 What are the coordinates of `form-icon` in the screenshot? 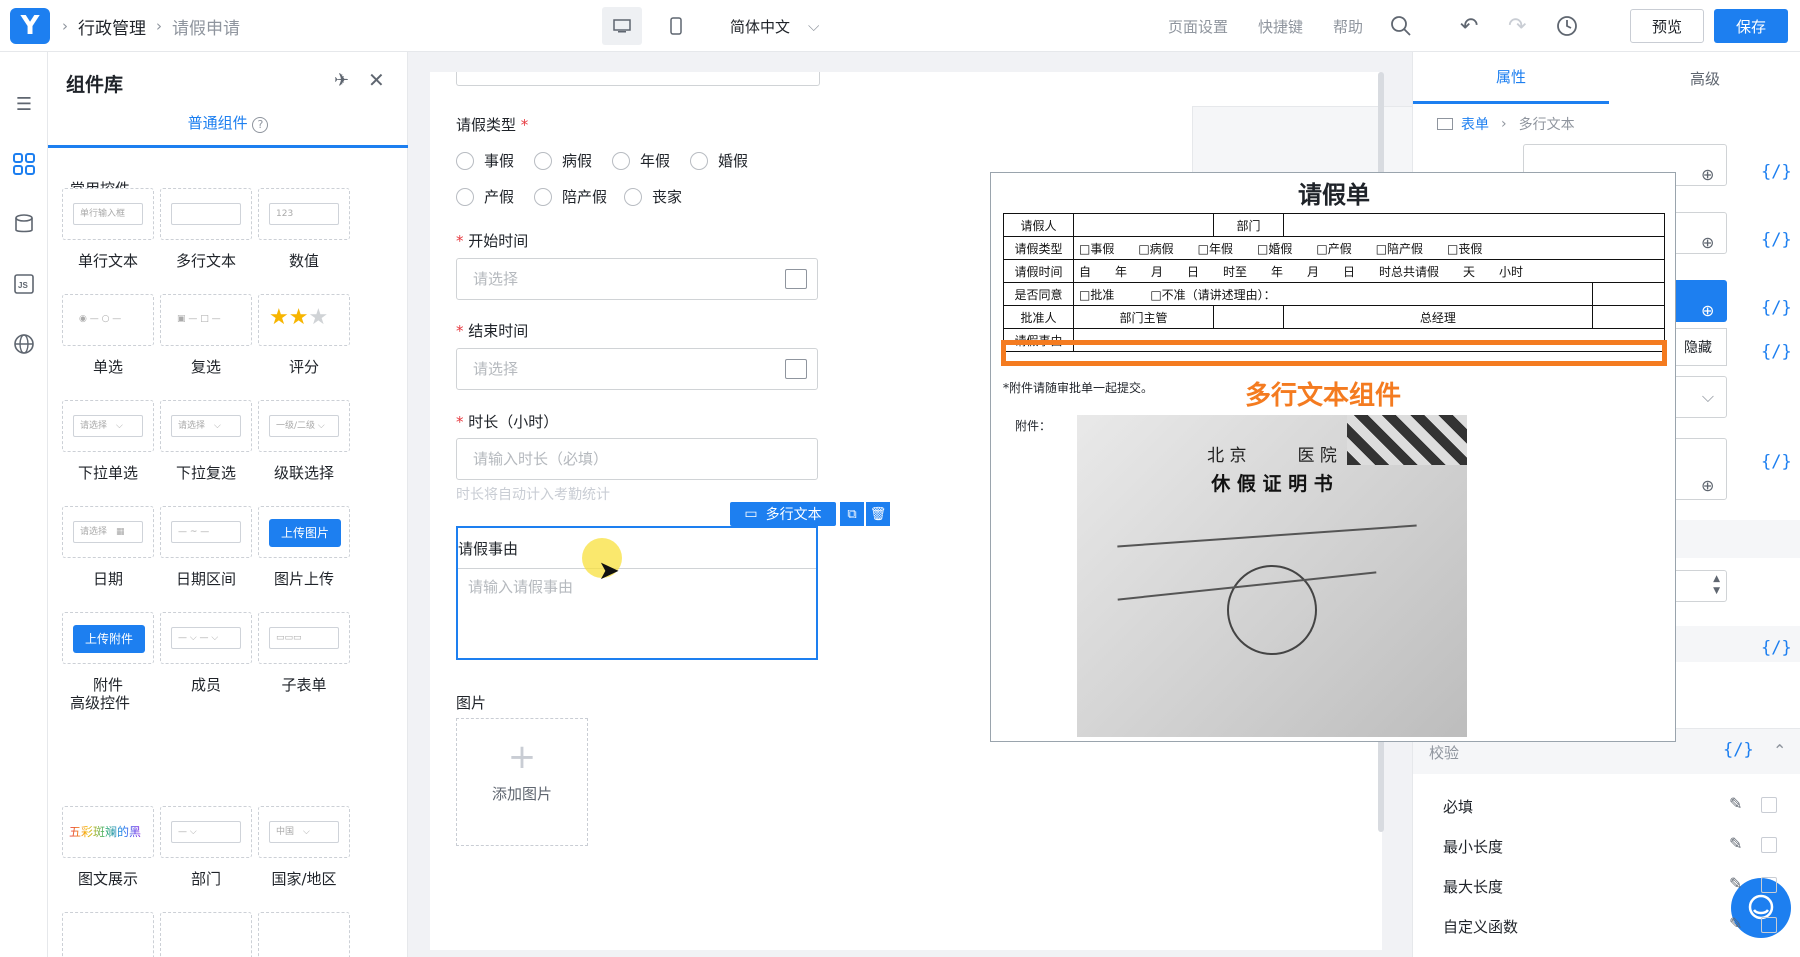 It's located at (1445, 124).